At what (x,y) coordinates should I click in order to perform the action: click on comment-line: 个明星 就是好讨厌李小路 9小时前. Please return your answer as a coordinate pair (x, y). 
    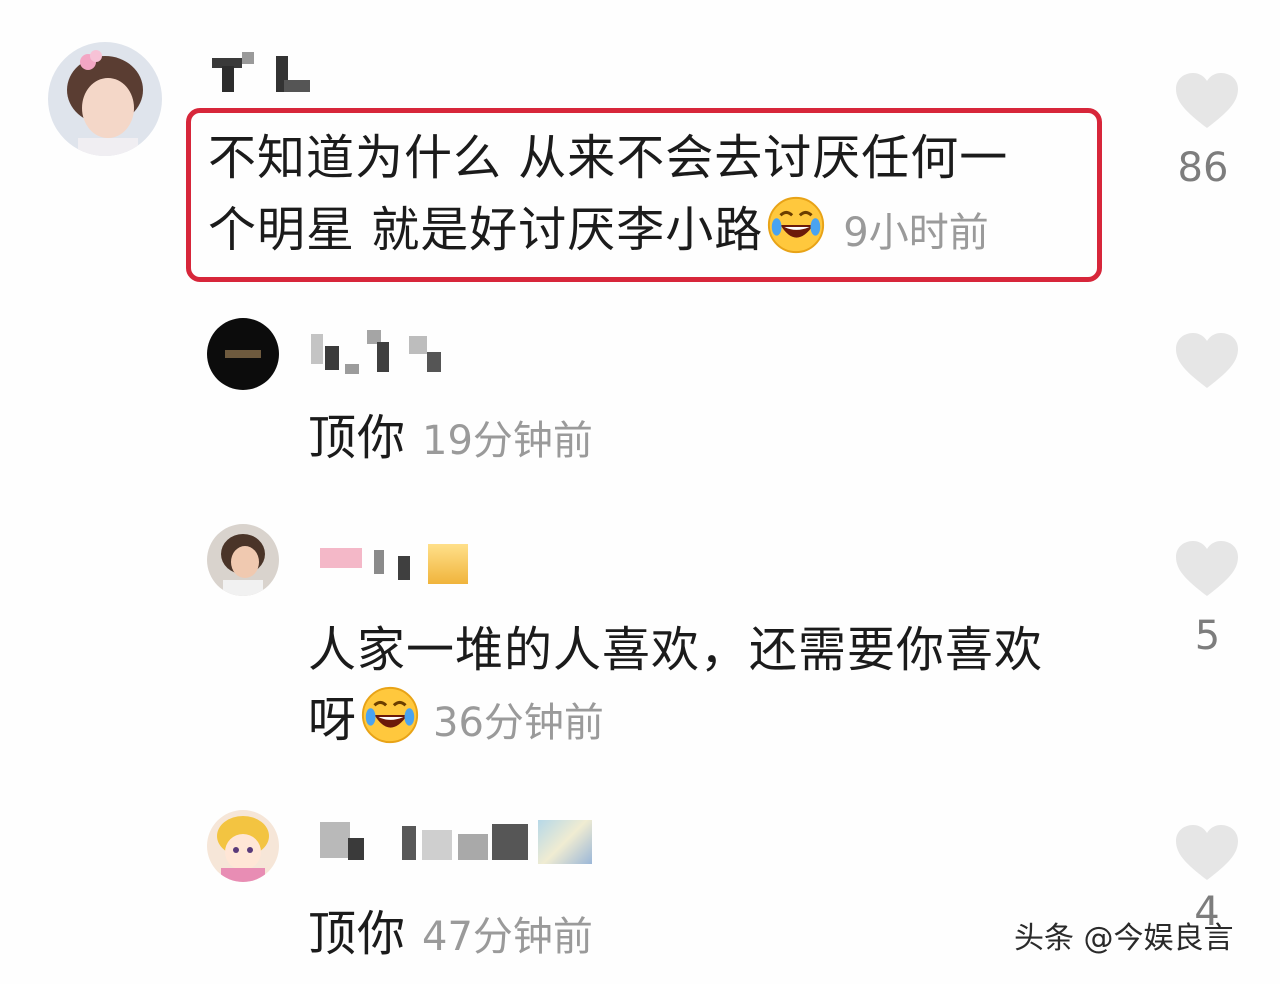
    Looking at the image, I should click on (608, 231).